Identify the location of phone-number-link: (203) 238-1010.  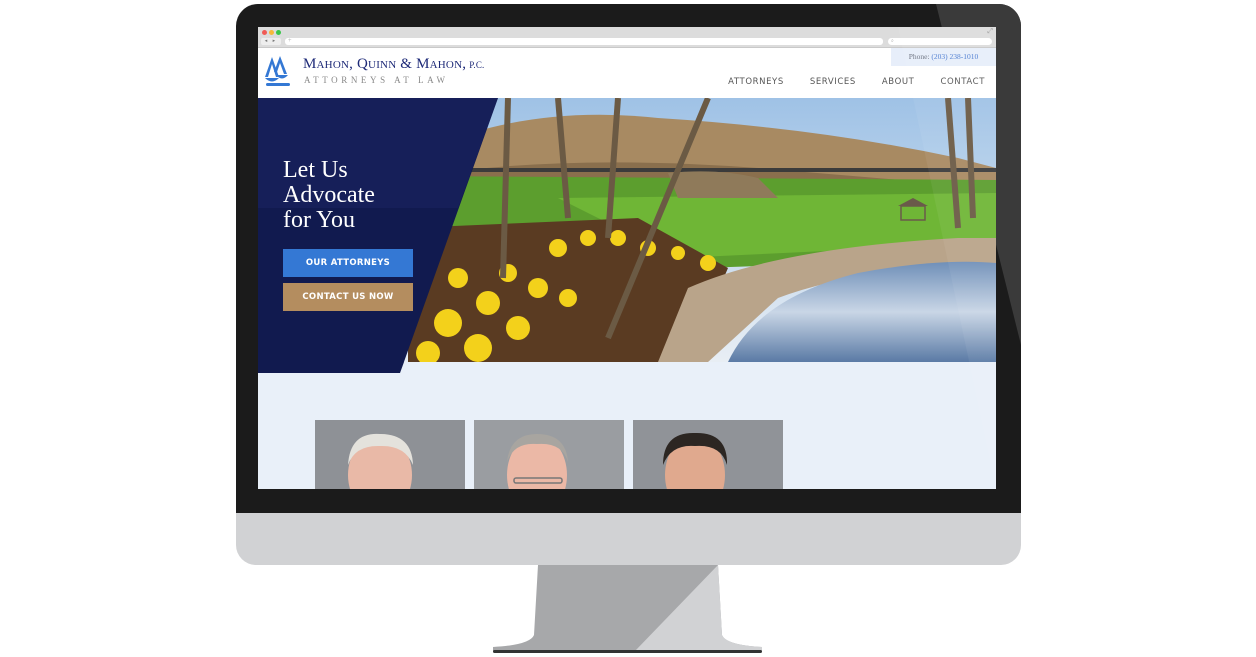
(954, 56).